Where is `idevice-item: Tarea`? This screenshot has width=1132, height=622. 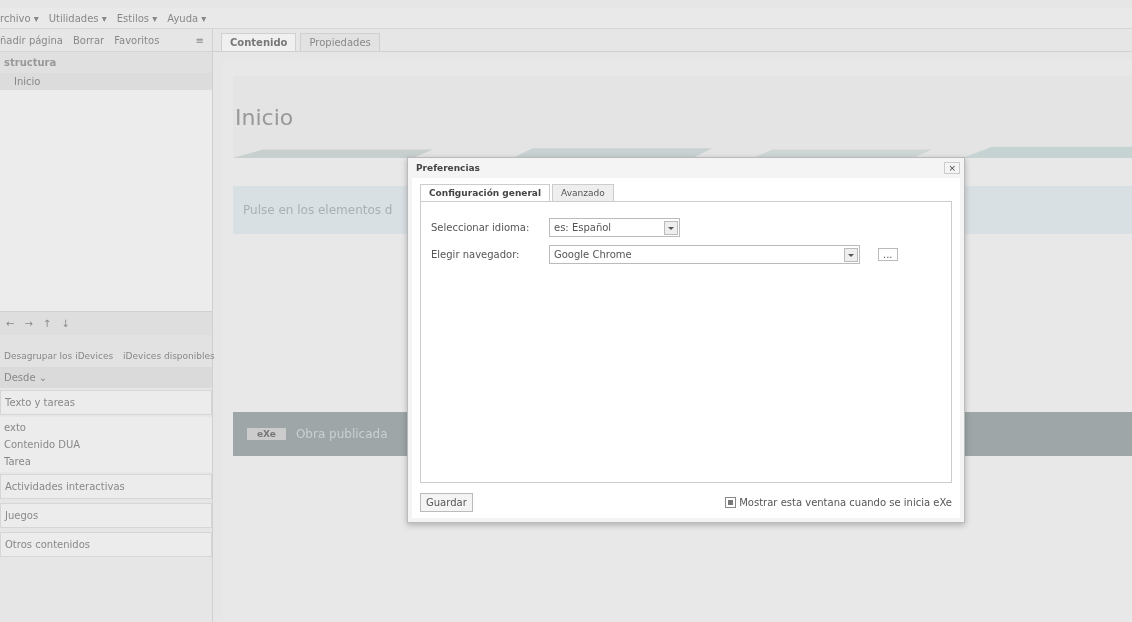 idevice-item: Tarea is located at coordinates (106, 461).